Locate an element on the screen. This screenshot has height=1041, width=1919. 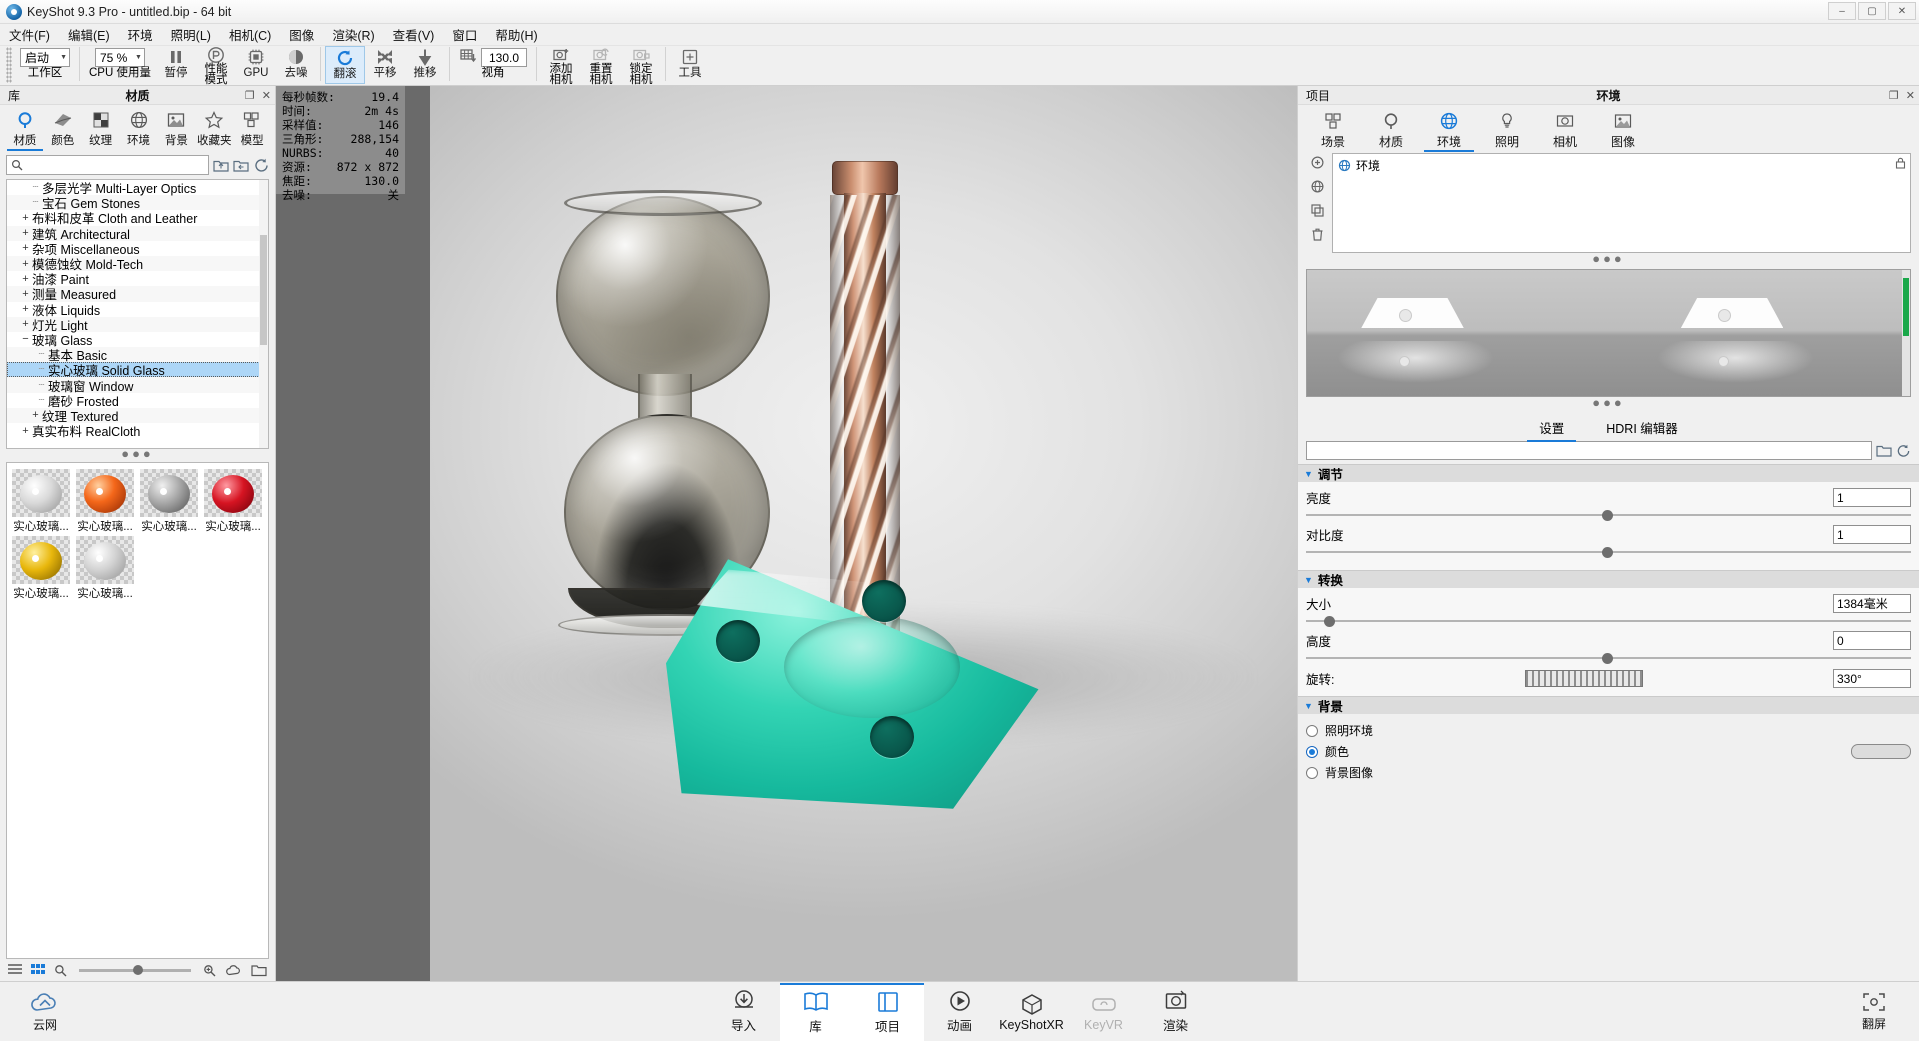
zoom-slider-knob is located at coordinates (137, 969).